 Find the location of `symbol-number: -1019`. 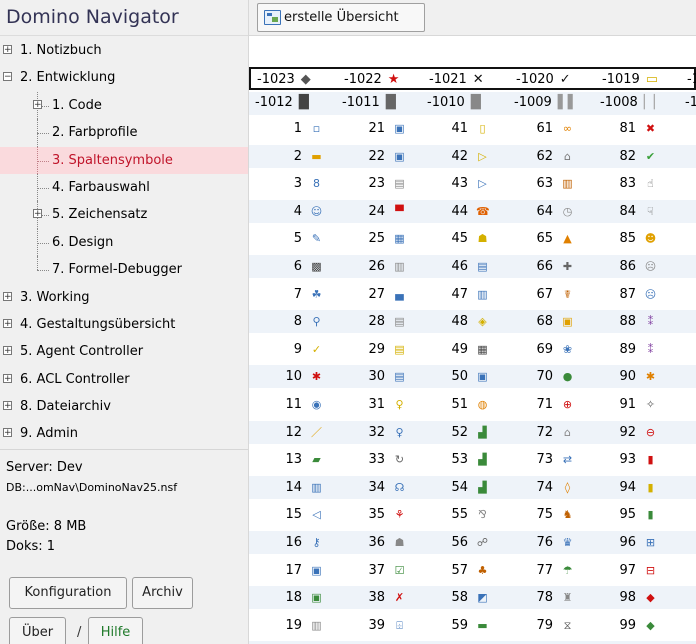

symbol-number: -1019 is located at coordinates (621, 79).